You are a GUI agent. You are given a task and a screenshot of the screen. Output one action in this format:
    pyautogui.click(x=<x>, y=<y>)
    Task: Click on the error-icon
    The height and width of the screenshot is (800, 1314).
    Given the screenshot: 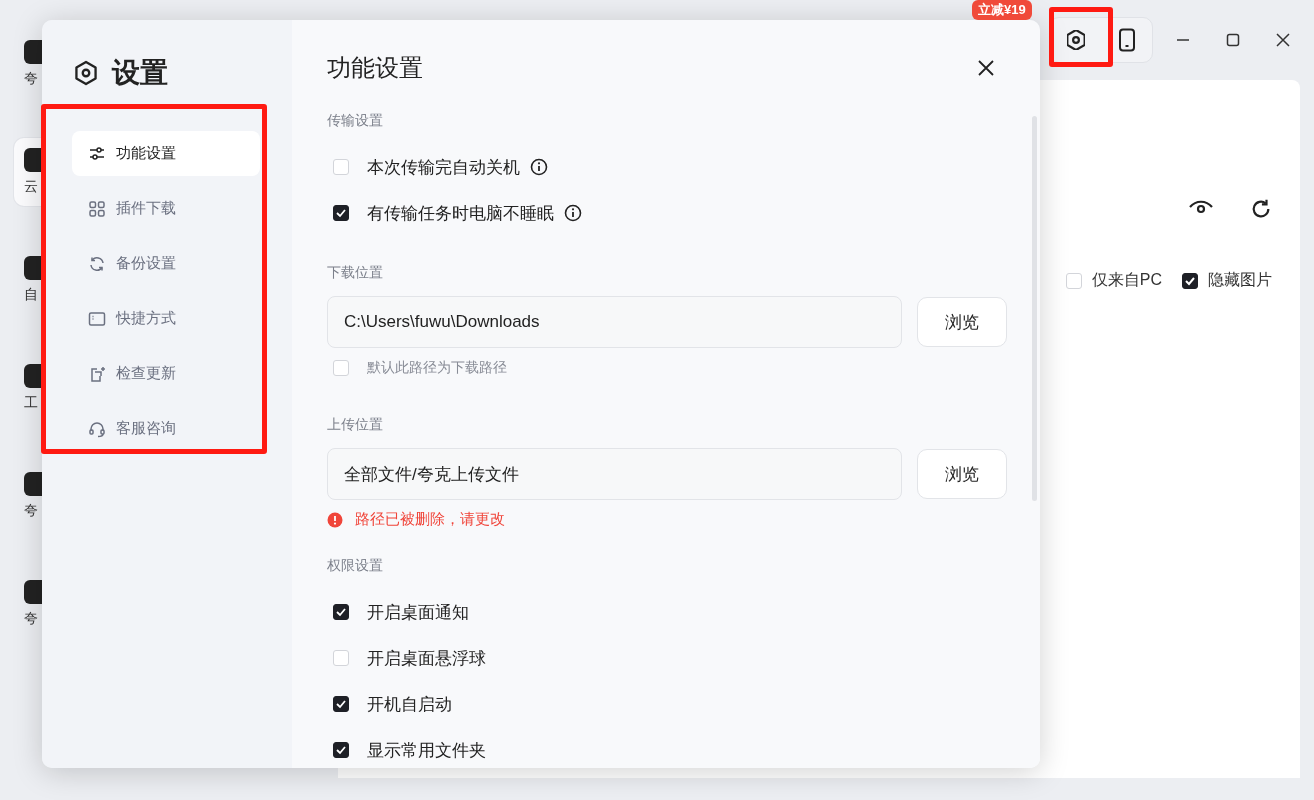 What is the action you would take?
    pyautogui.click(x=335, y=519)
    